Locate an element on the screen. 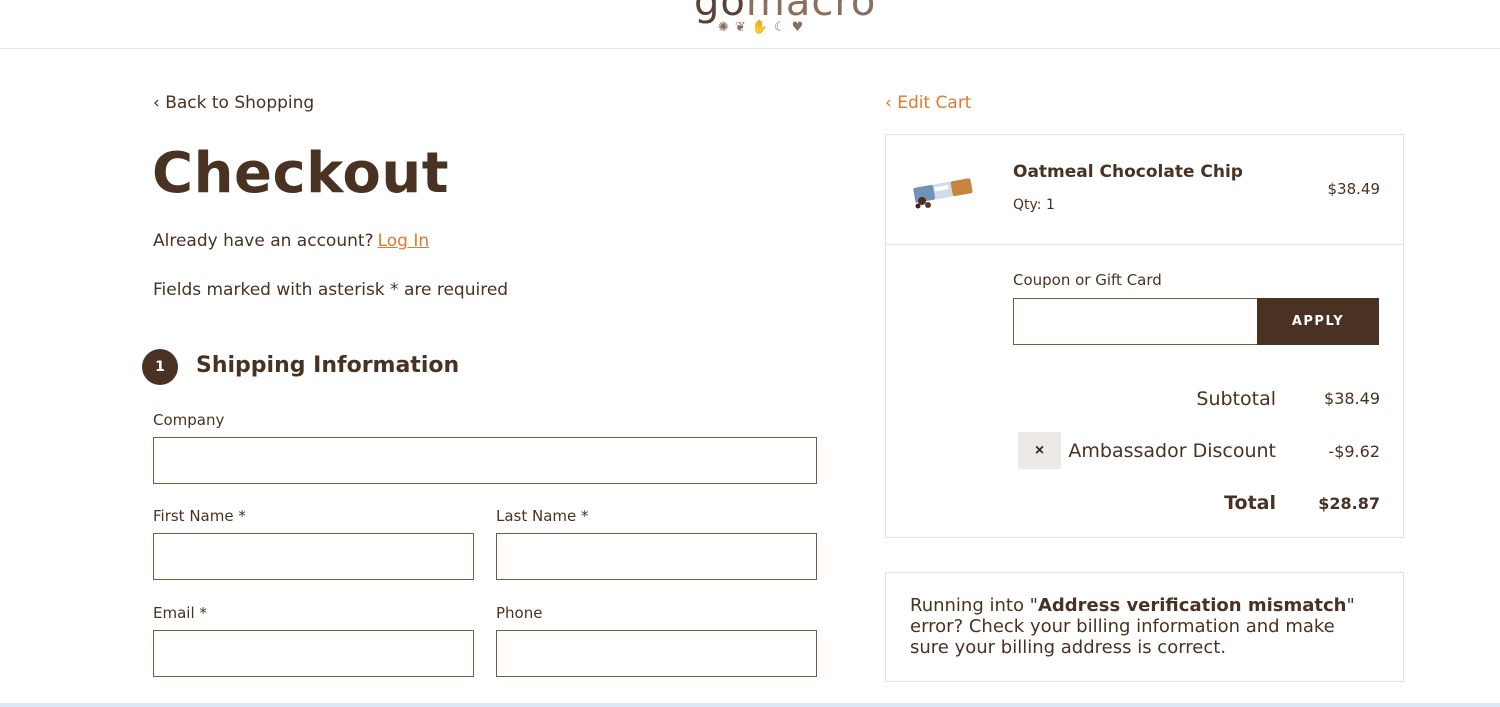 The width and height of the screenshot is (1500, 707). total-label: Total is located at coordinates (1250, 503).